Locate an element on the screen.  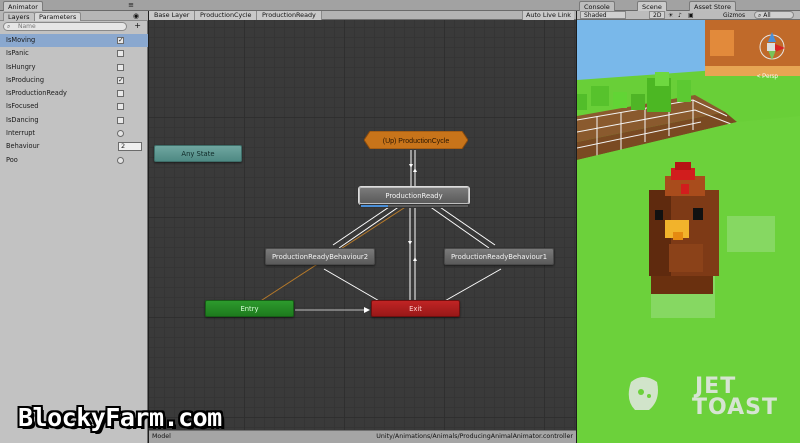
parameter-name: Behaviour is located at coordinates (23, 146).